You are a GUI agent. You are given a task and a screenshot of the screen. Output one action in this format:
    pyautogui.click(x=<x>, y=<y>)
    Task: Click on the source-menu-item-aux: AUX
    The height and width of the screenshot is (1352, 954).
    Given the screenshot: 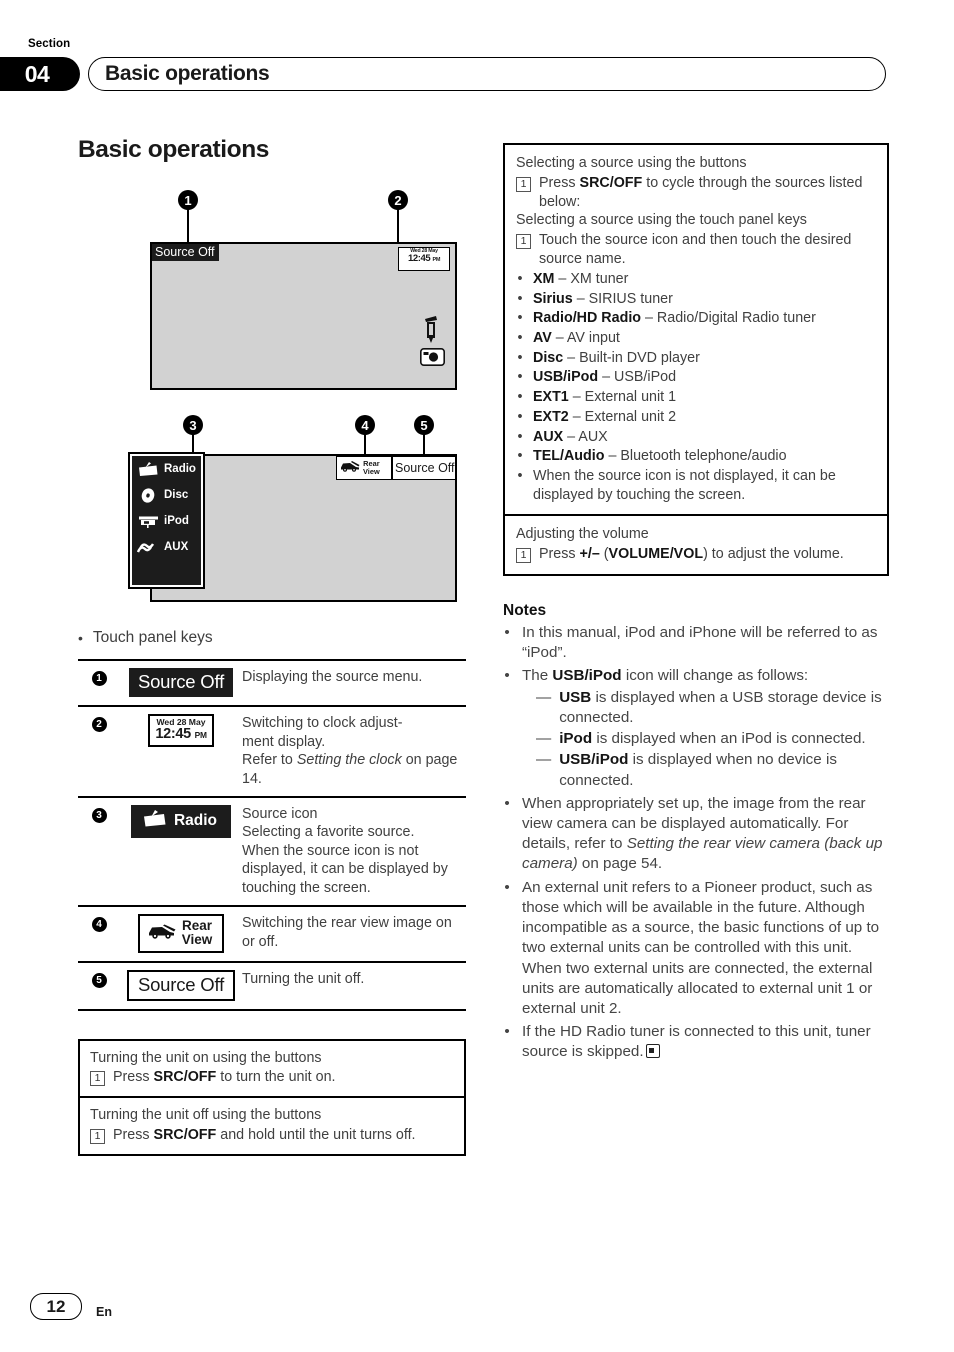 What is the action you would take?
    pyautogui.click(x=166, y=547)
    